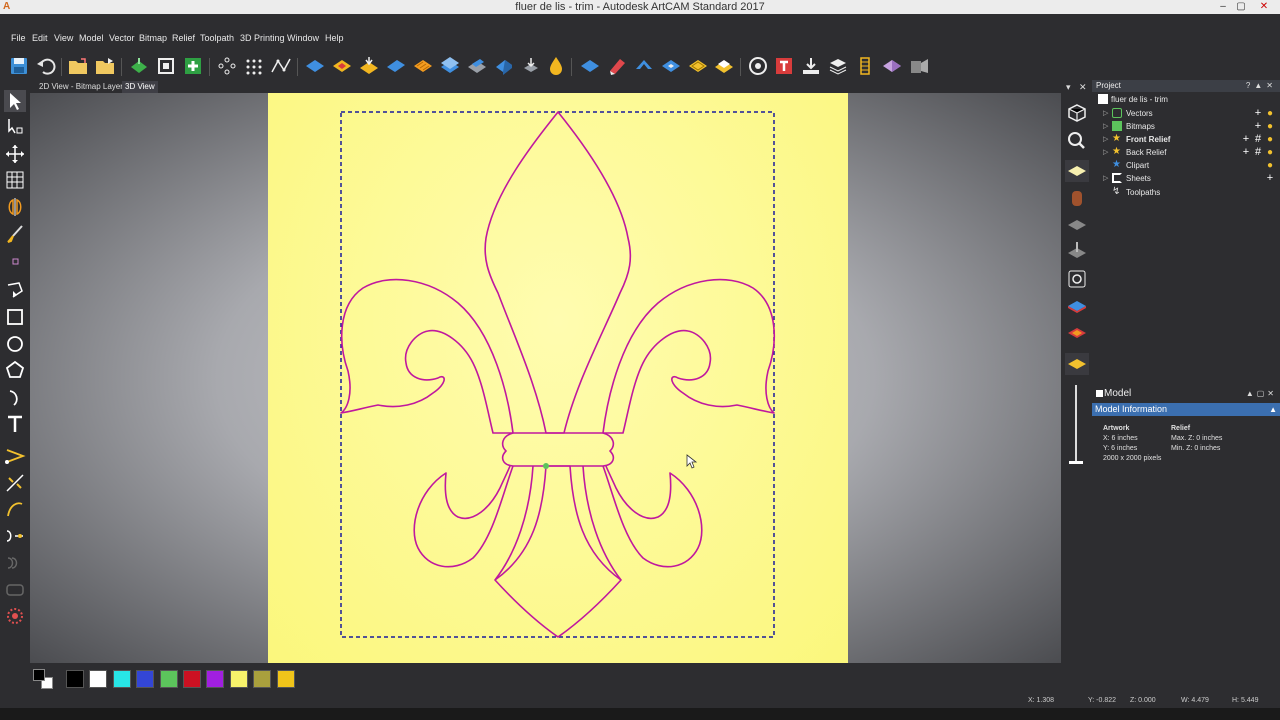 Image resolution: width=1280 pixels, height=720 pixels. I want to click on tree-item-vectors: ▷ Vectors + ●, so click(1186, 113).